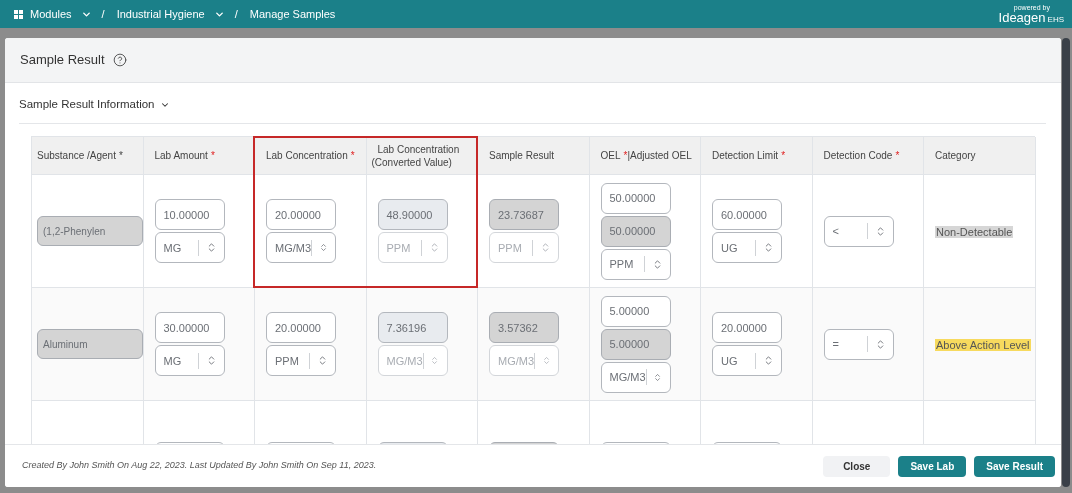  I want to click on footer-button: Save Lab, so click(932, 466).